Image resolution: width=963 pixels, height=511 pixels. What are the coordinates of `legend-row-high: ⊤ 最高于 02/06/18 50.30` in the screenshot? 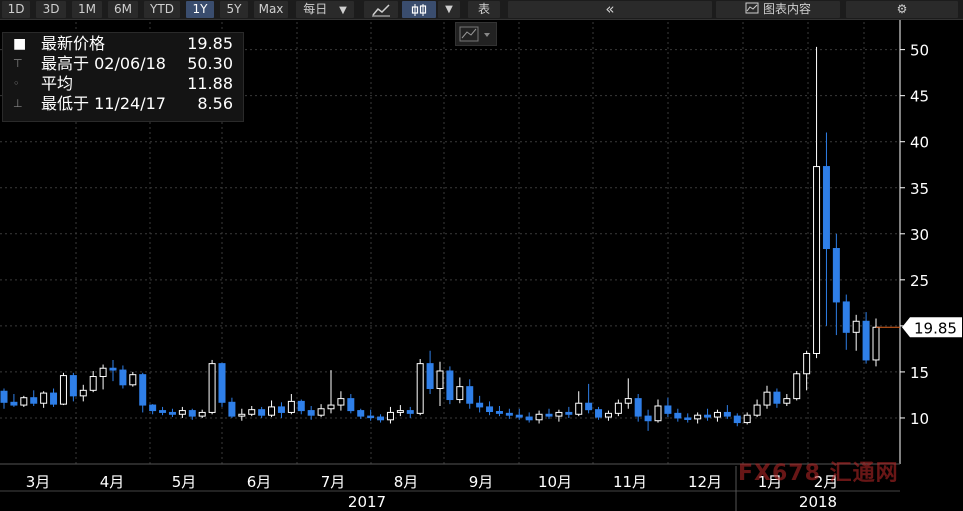 It's located at (122, 64).